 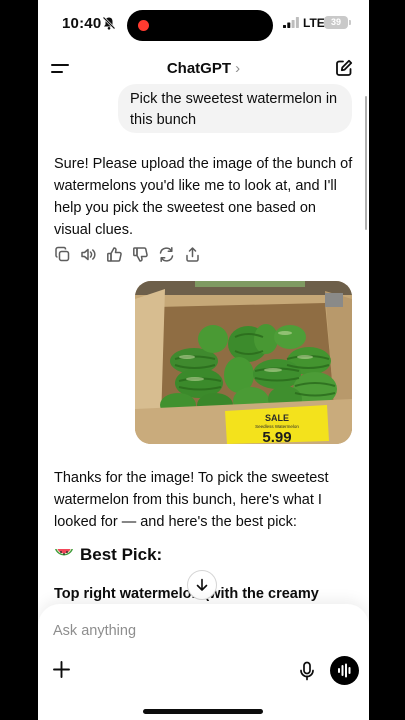 I want to click on model-name: ChatGPT, so click(x=198, y=68).